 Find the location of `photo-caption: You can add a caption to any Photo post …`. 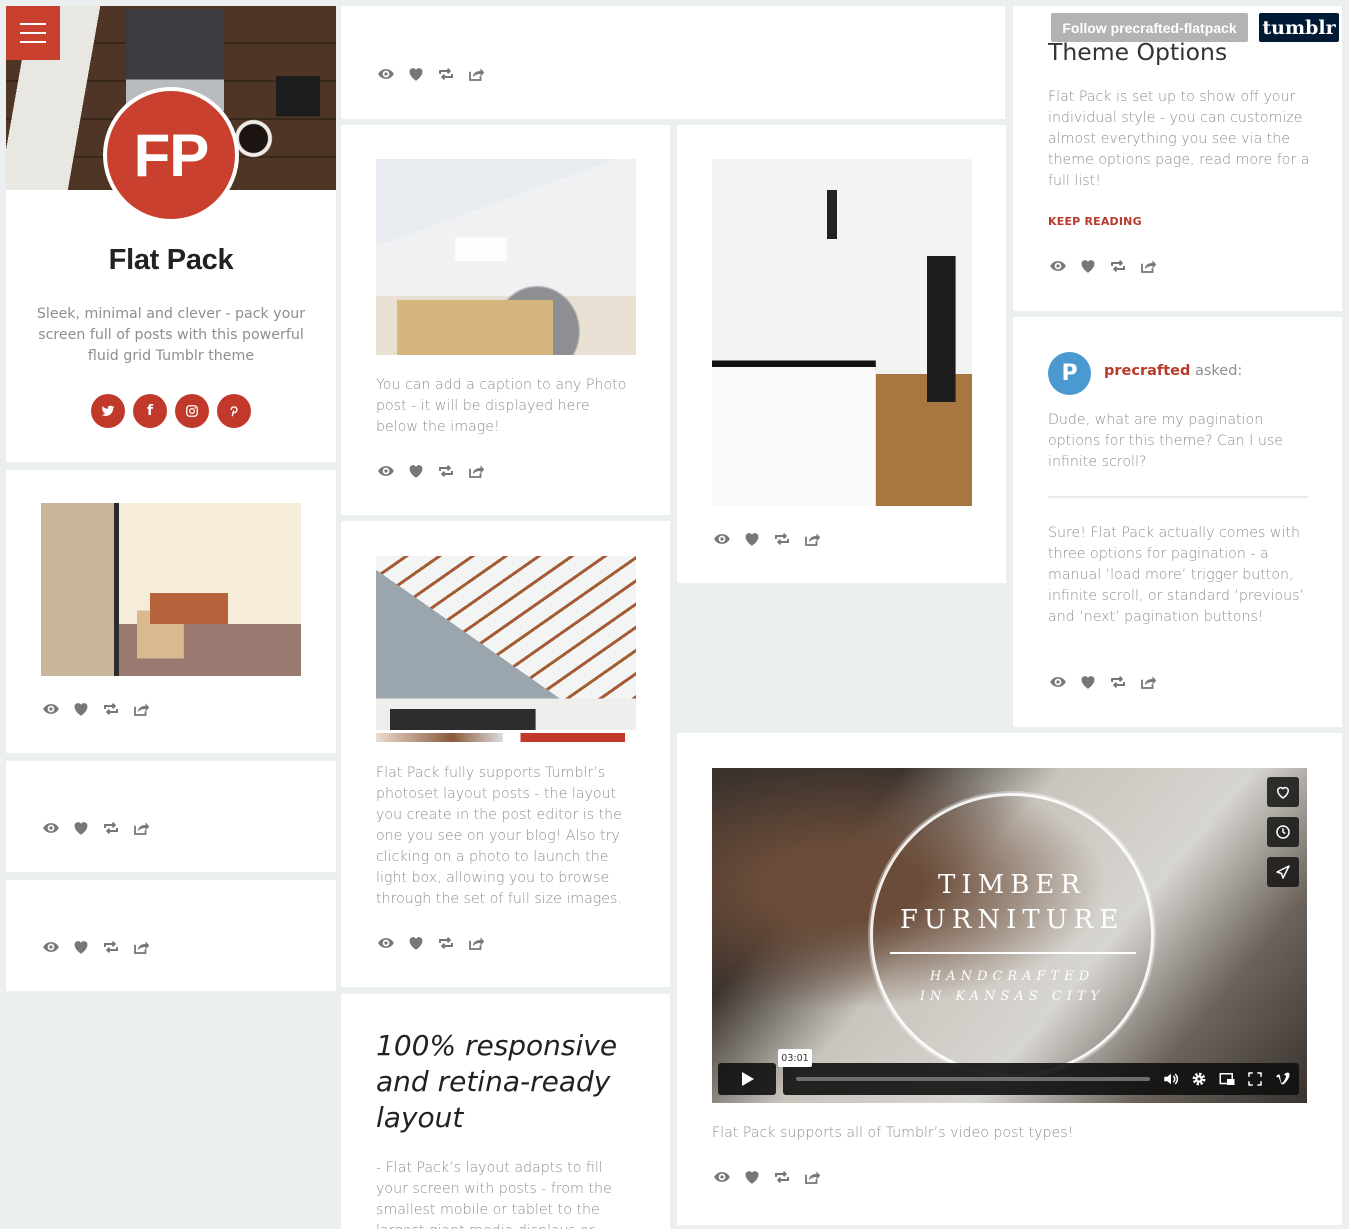

photo-caption: You can add a caption to any Photo post … is located at coordinates (501, 406).